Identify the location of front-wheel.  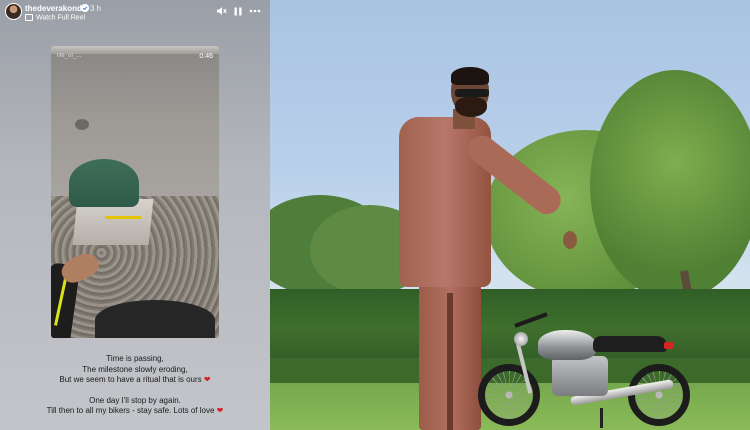
(509, 395).